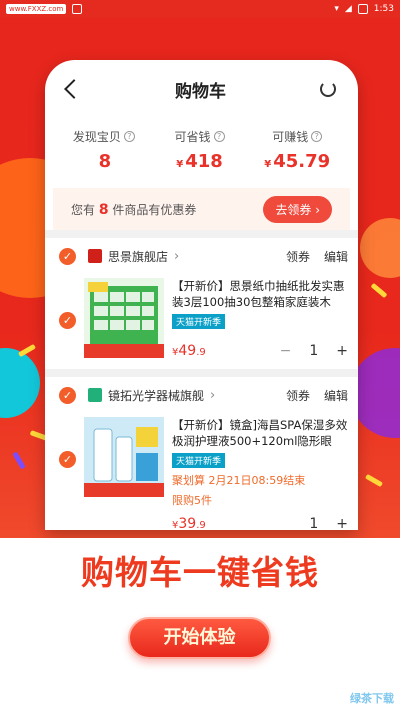 The image size is (400, 711). I want to click on stats-row: 发现宝贝? 8 可省钱? ¥418 可赚钱? ¥45.79, so click(201, 153).